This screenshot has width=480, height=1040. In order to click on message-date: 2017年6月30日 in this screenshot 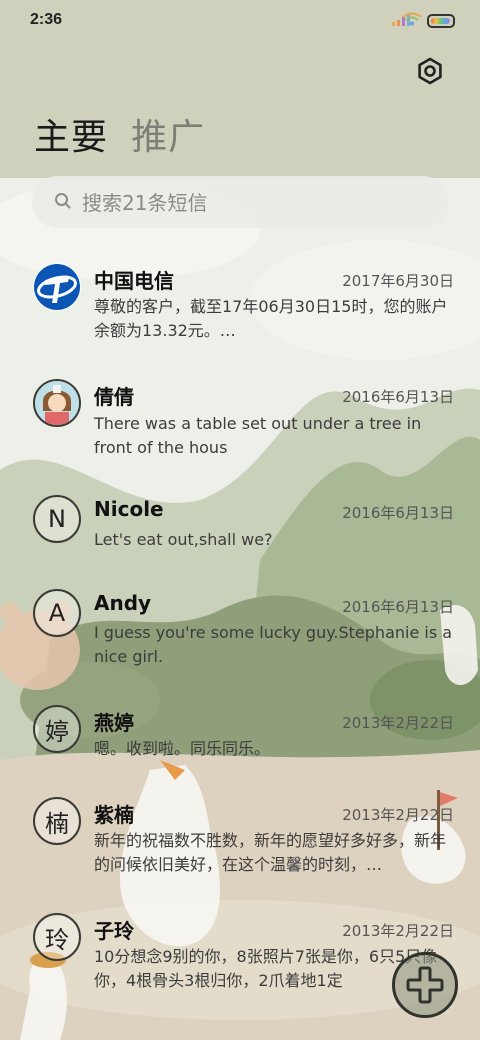, I will do `click(398, 281)`.